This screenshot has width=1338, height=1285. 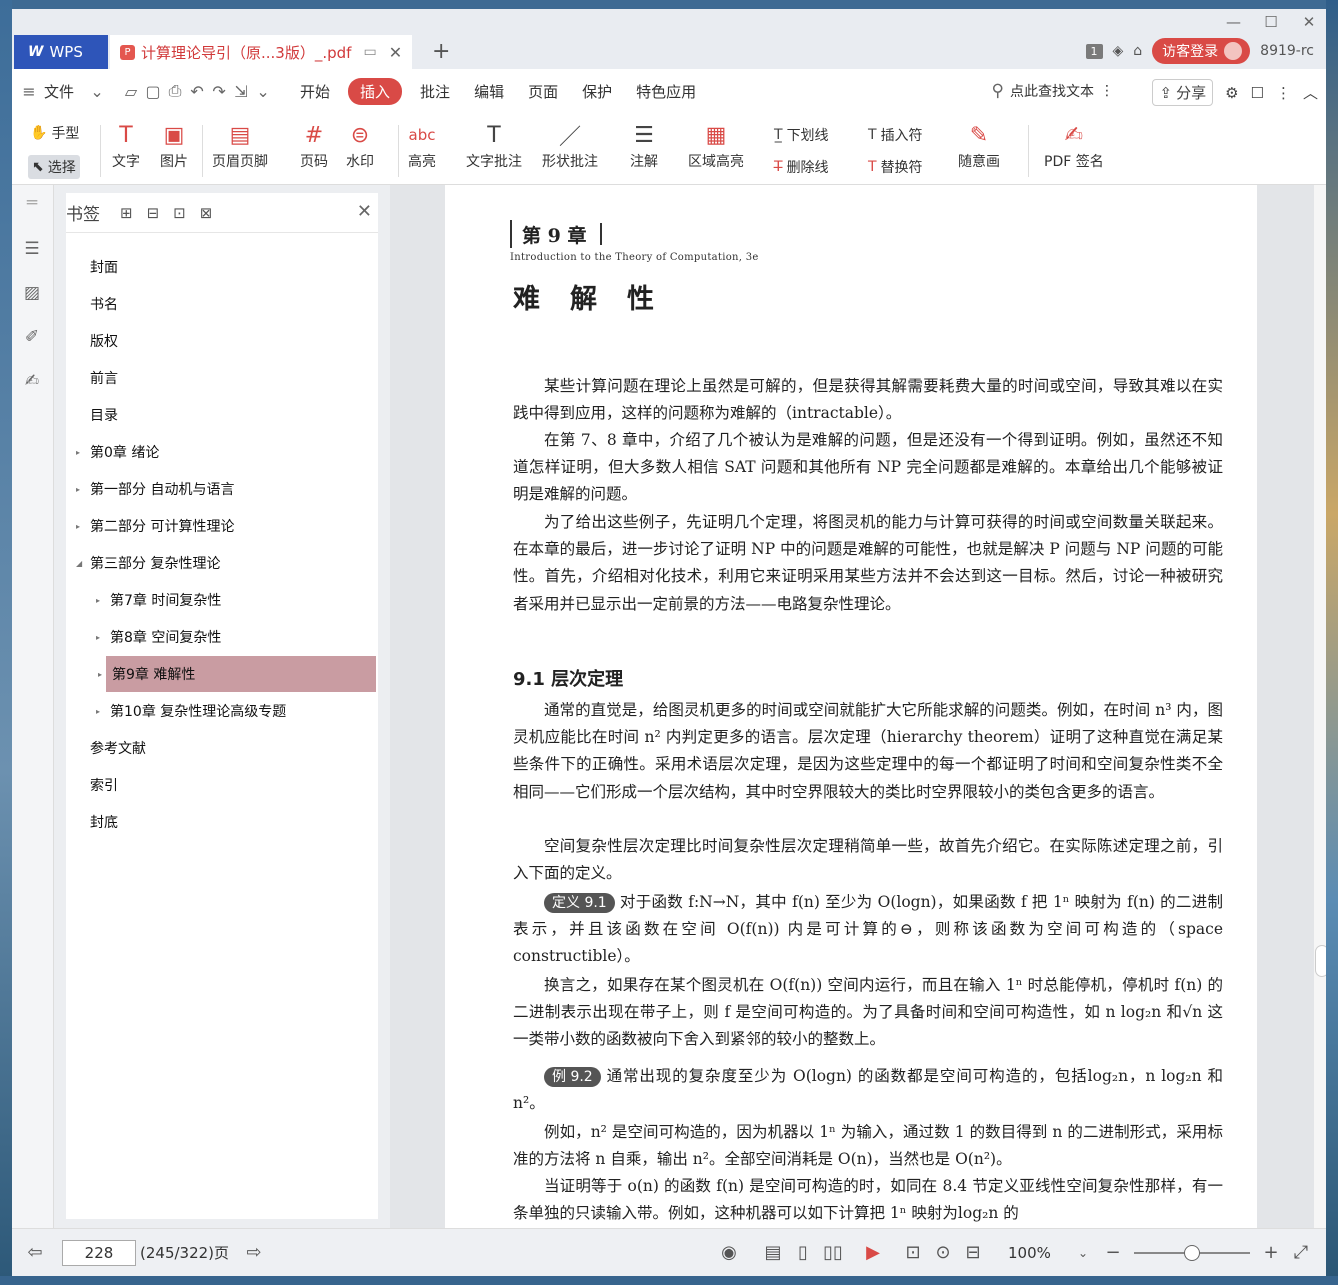 What do you see at coordinates (179, 213) in the screenshot?
I see `expand-bookmark-icon: ⊡` at bounding box center [179, 213].